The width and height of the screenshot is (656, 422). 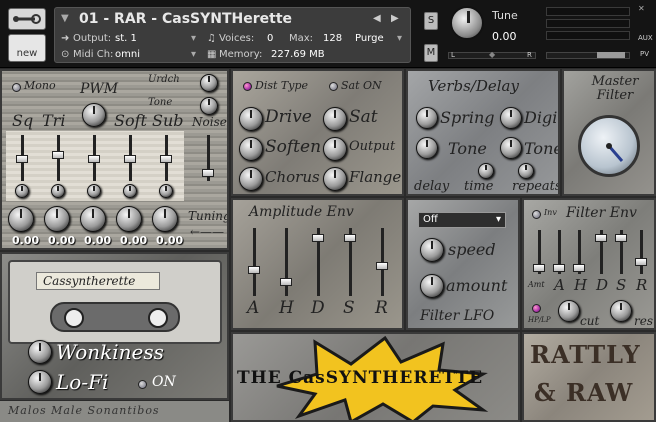 What do you see at coordinates (98, 240) in the screenshot?
I see `pwm-tune-value: 0.00` at bounding box center [98, 240].